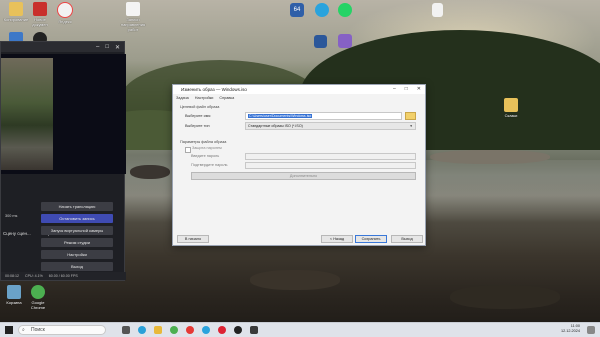 Image resolution: width=600 pixels, height=337 pixels. I want to click on task-view-icon, so click(126, 330).